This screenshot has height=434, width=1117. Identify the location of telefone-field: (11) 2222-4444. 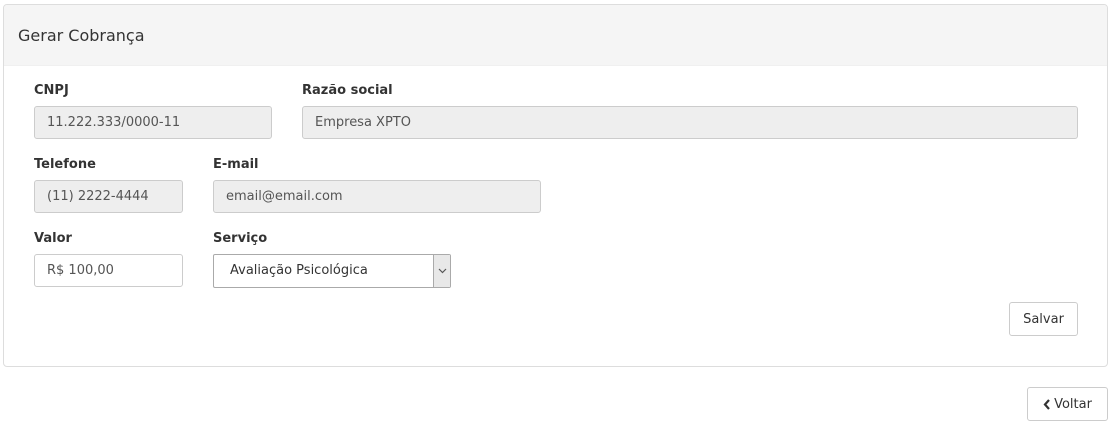
(108, 196).